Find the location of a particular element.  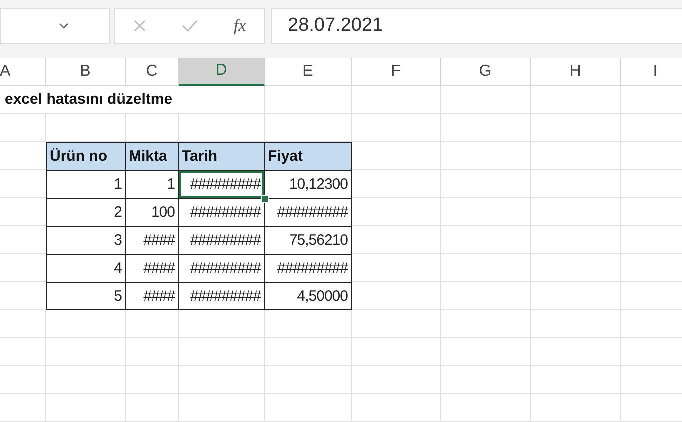

table-cell: 100 is located at coordinates (152, 212).